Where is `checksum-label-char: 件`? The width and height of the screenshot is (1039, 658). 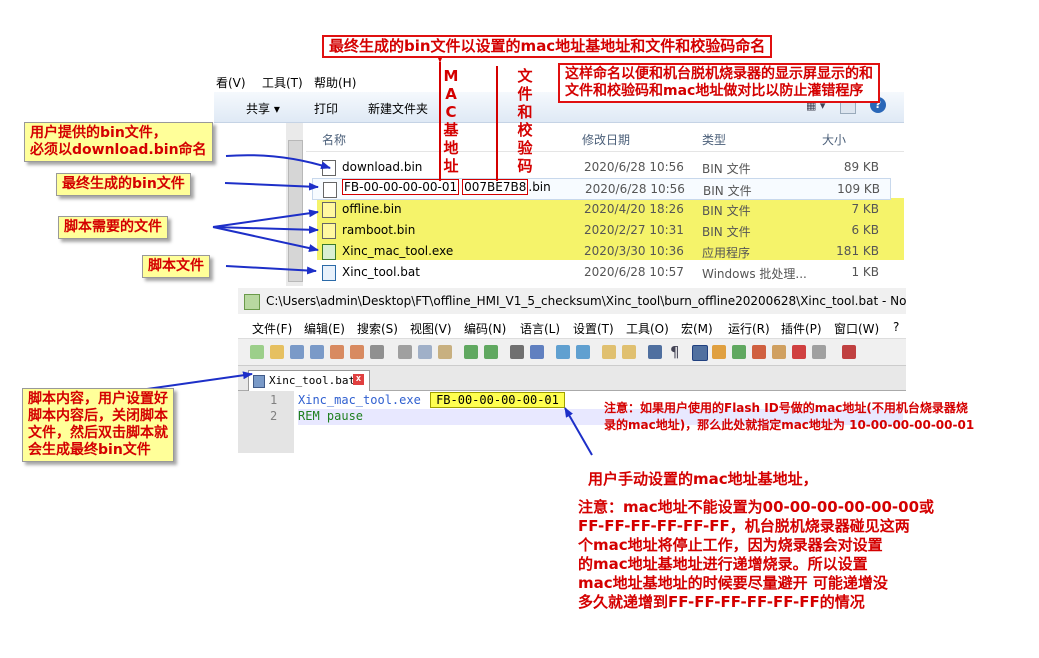 checksum-label-char: 件 is located at coordinates (525, 94).